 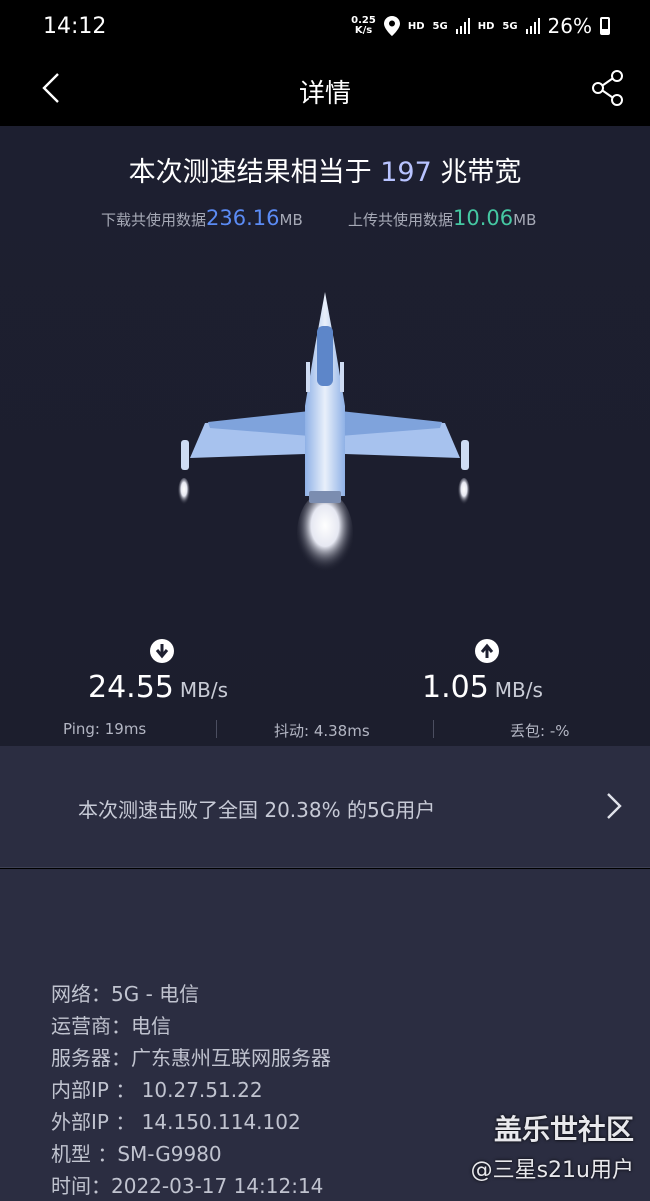 What do you see at coordinates (125, 994) in the screenshot?
I see `network-info: 网络：5G - 电信` at bounding box center [125, 994].